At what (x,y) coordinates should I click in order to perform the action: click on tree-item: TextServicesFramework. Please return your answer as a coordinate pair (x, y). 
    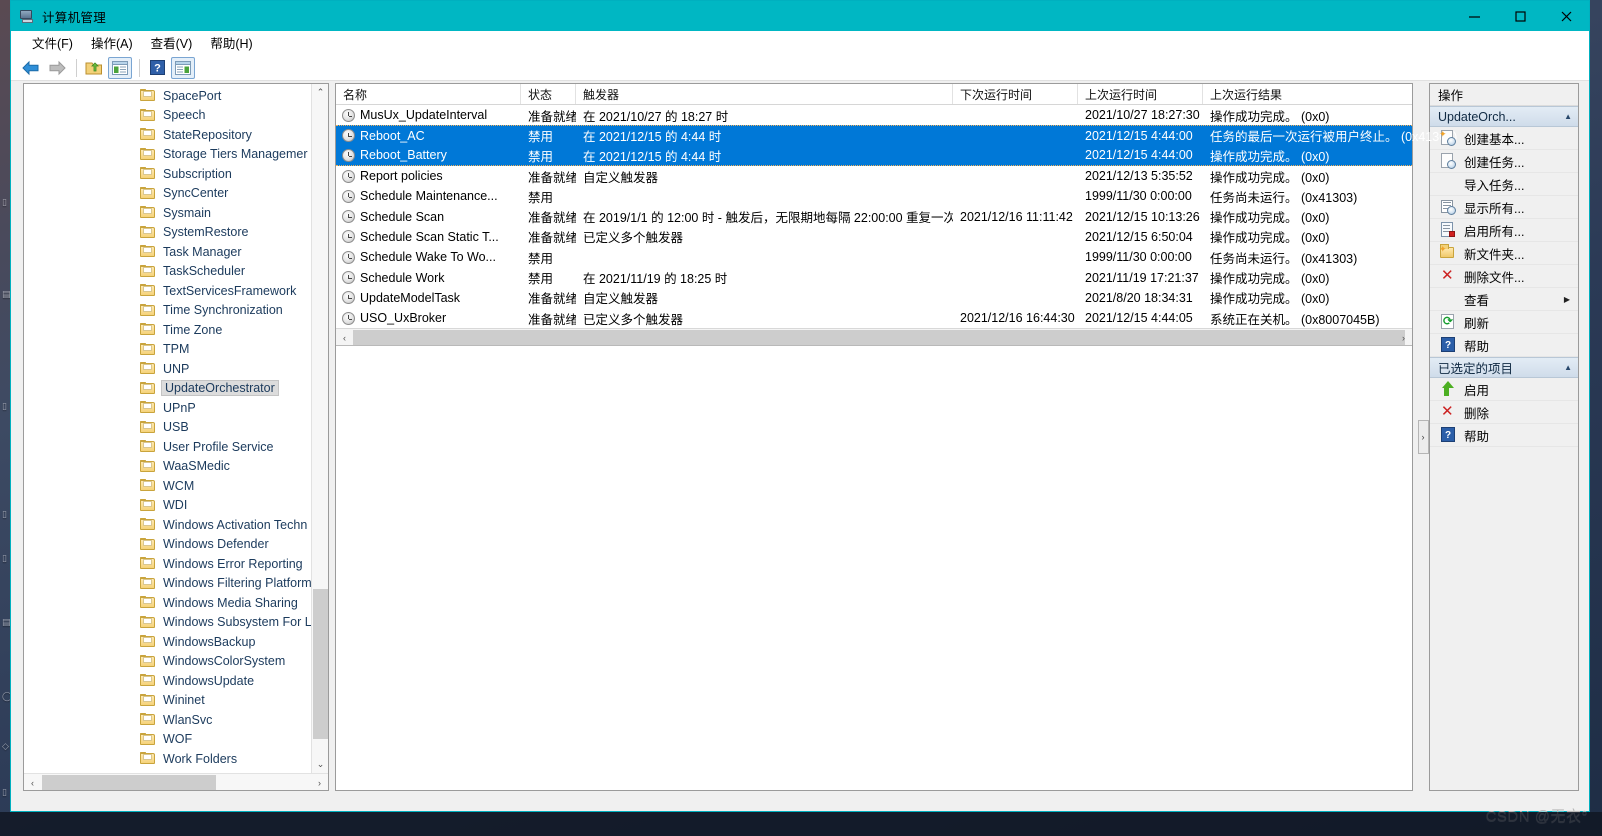
    Looking at the image, I should click on (176, 291).